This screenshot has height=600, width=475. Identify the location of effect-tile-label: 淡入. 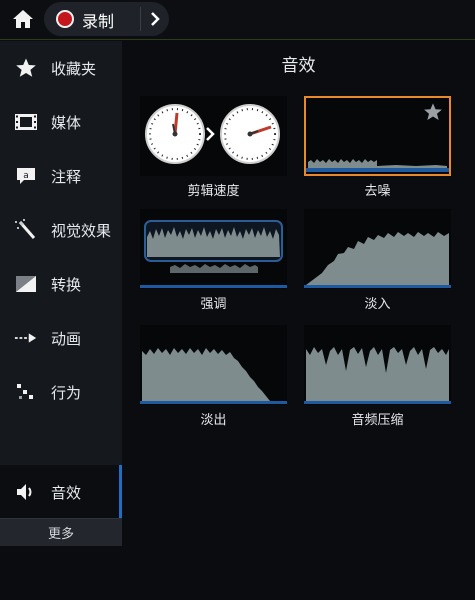
(377, 304).